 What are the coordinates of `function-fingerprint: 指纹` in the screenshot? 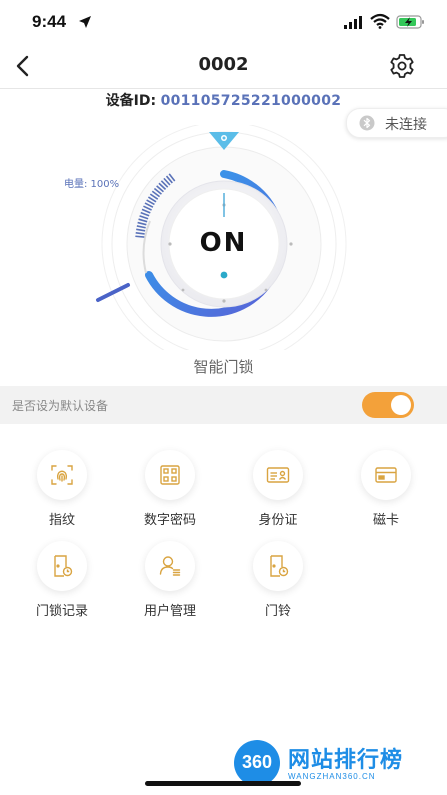 It's located at (62, 489).